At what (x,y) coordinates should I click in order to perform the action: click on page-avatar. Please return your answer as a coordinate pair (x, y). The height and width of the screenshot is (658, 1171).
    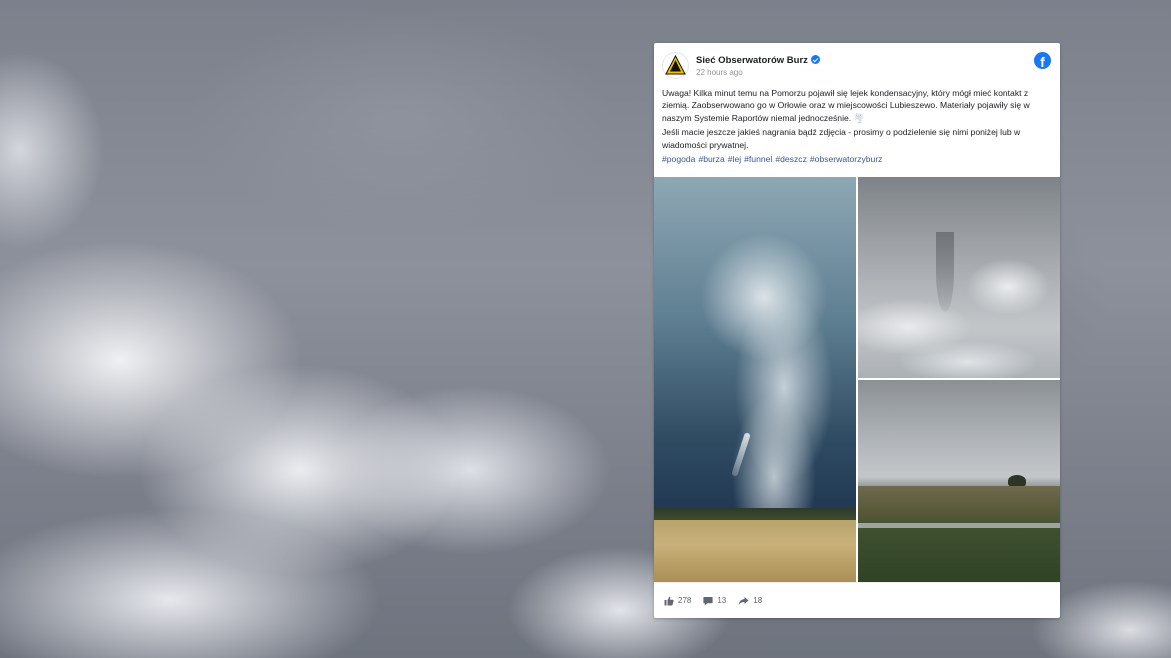
    Looking at the image, I should click on (675, 65).